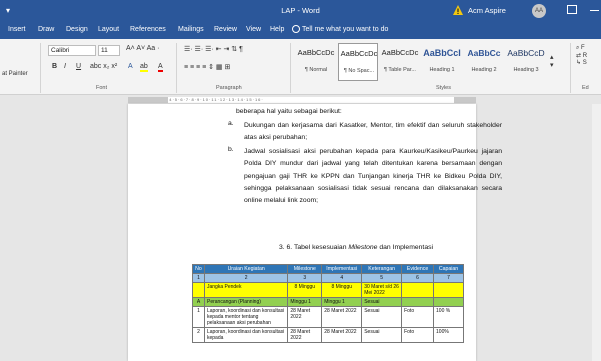  I want to click on table-cell: 2, so click(198, 335).